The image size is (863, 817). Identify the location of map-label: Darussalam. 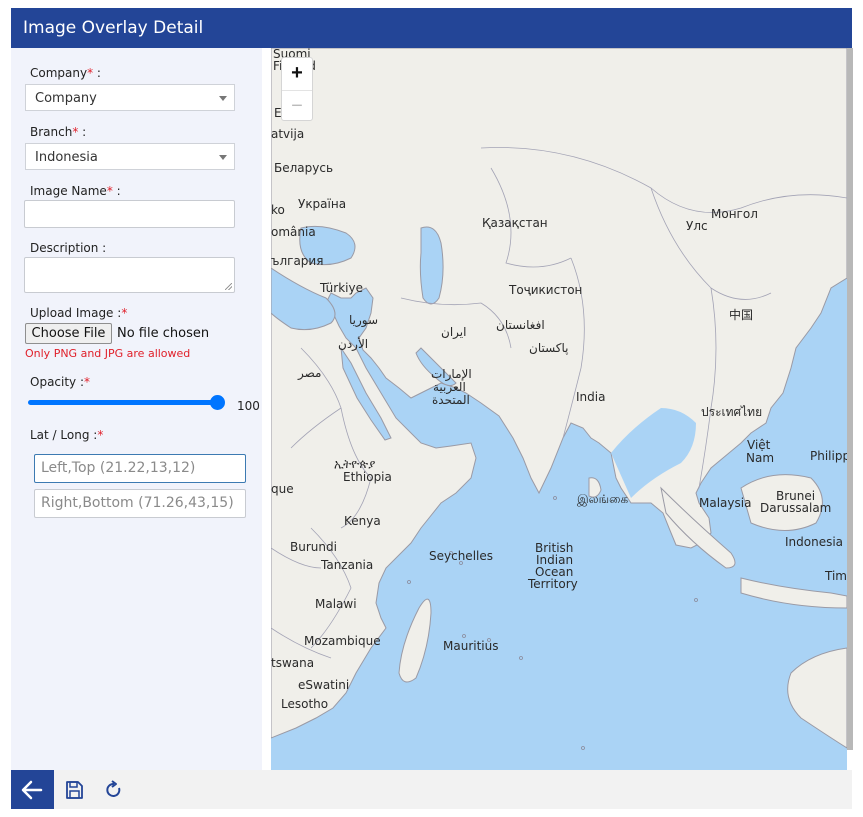
(795, 508).